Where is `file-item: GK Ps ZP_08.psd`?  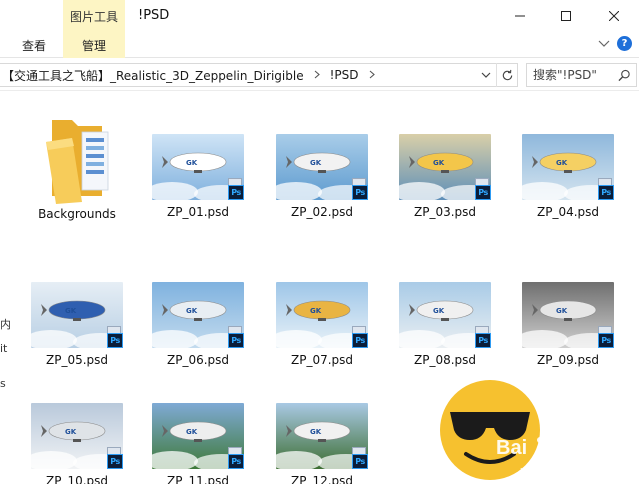
file-item: GK Ps ZP_08.psd is located at coordinates (445, 311).